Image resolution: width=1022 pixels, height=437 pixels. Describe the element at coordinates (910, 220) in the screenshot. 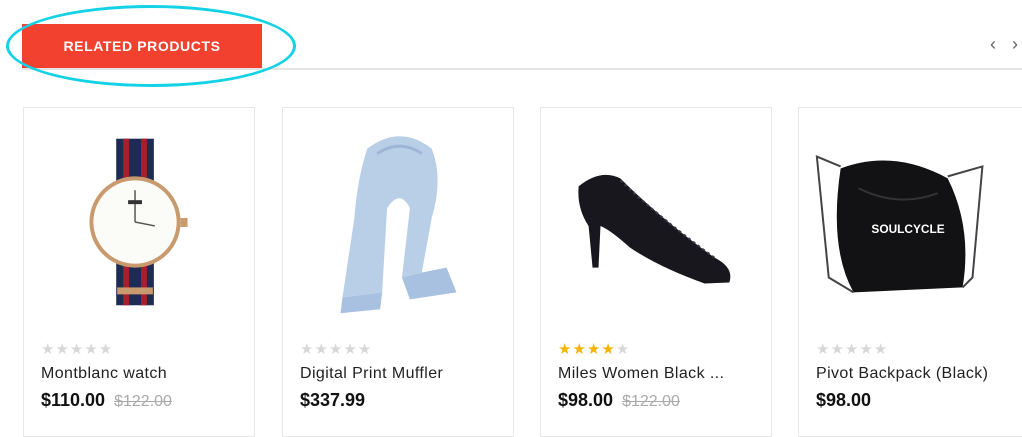

I see `drawstring-backpack-icon: SOULCYCLE` at that location.